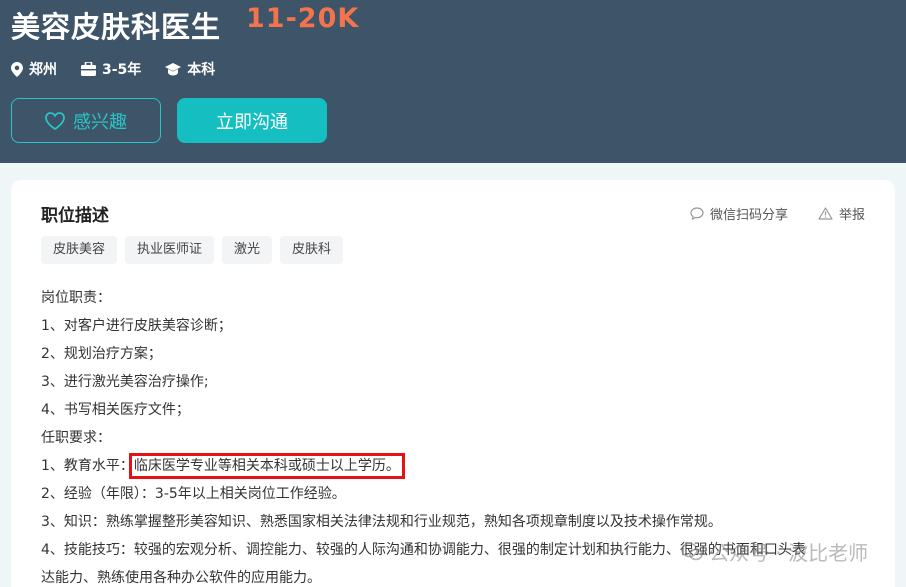 Image resolution: width=906 pixels, height=587 pixels. I want to click on heart-icon, so click(55, 120).